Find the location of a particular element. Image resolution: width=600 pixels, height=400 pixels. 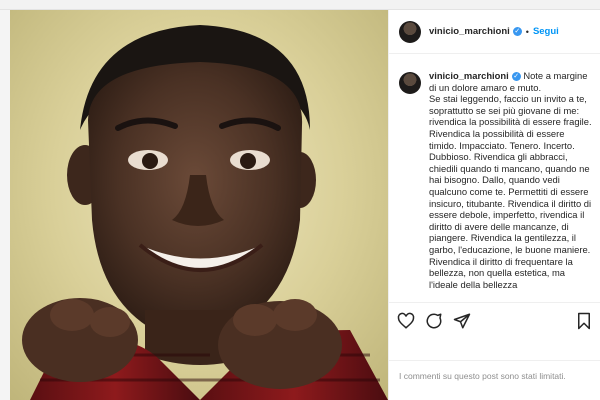

share-button is located at coordinates (462, 321).